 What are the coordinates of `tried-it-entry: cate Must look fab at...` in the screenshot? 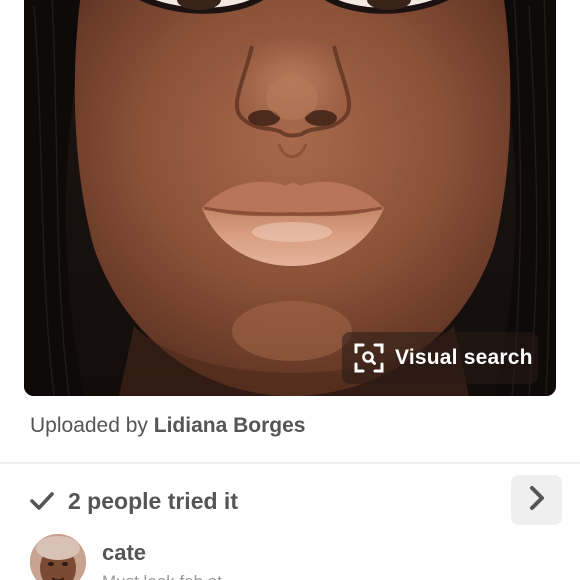 It's located at (300, 557).